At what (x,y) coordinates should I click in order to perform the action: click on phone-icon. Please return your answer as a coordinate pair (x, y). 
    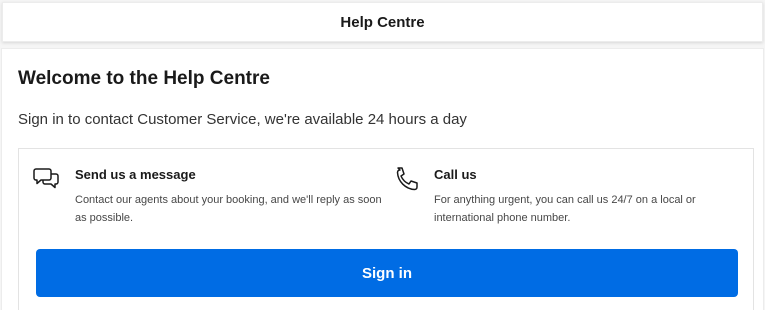
    Looking at the image, I should click on (407, 180).